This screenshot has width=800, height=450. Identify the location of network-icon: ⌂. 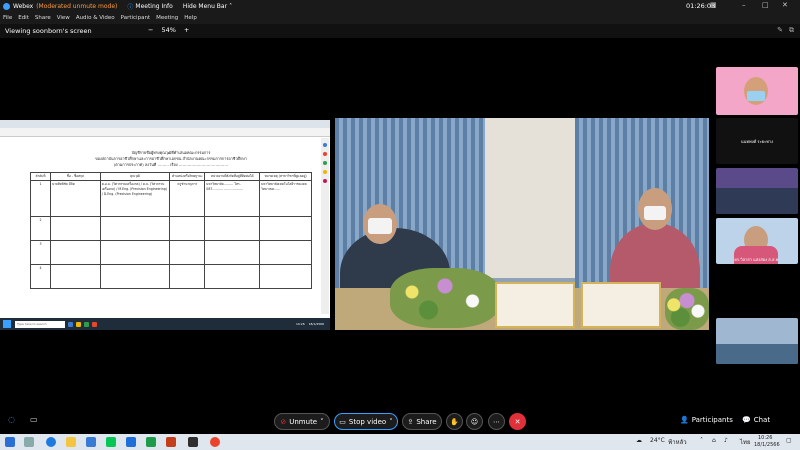
(714, 440).